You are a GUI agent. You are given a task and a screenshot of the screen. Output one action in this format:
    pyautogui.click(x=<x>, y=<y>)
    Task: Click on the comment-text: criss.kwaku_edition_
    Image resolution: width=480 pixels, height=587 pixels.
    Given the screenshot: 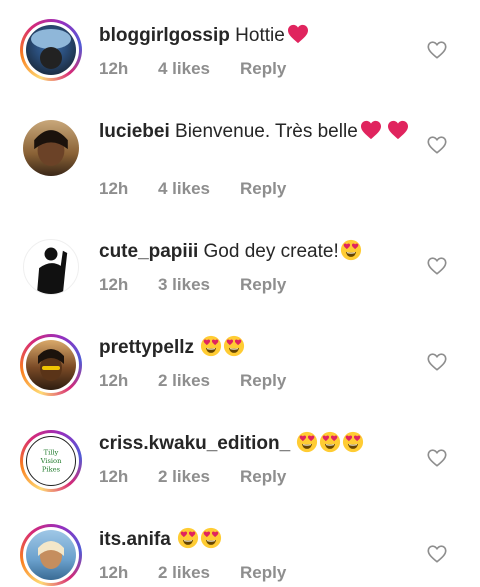 What is the action you would take?
    pyautogui.click(x=259, y=444)
    